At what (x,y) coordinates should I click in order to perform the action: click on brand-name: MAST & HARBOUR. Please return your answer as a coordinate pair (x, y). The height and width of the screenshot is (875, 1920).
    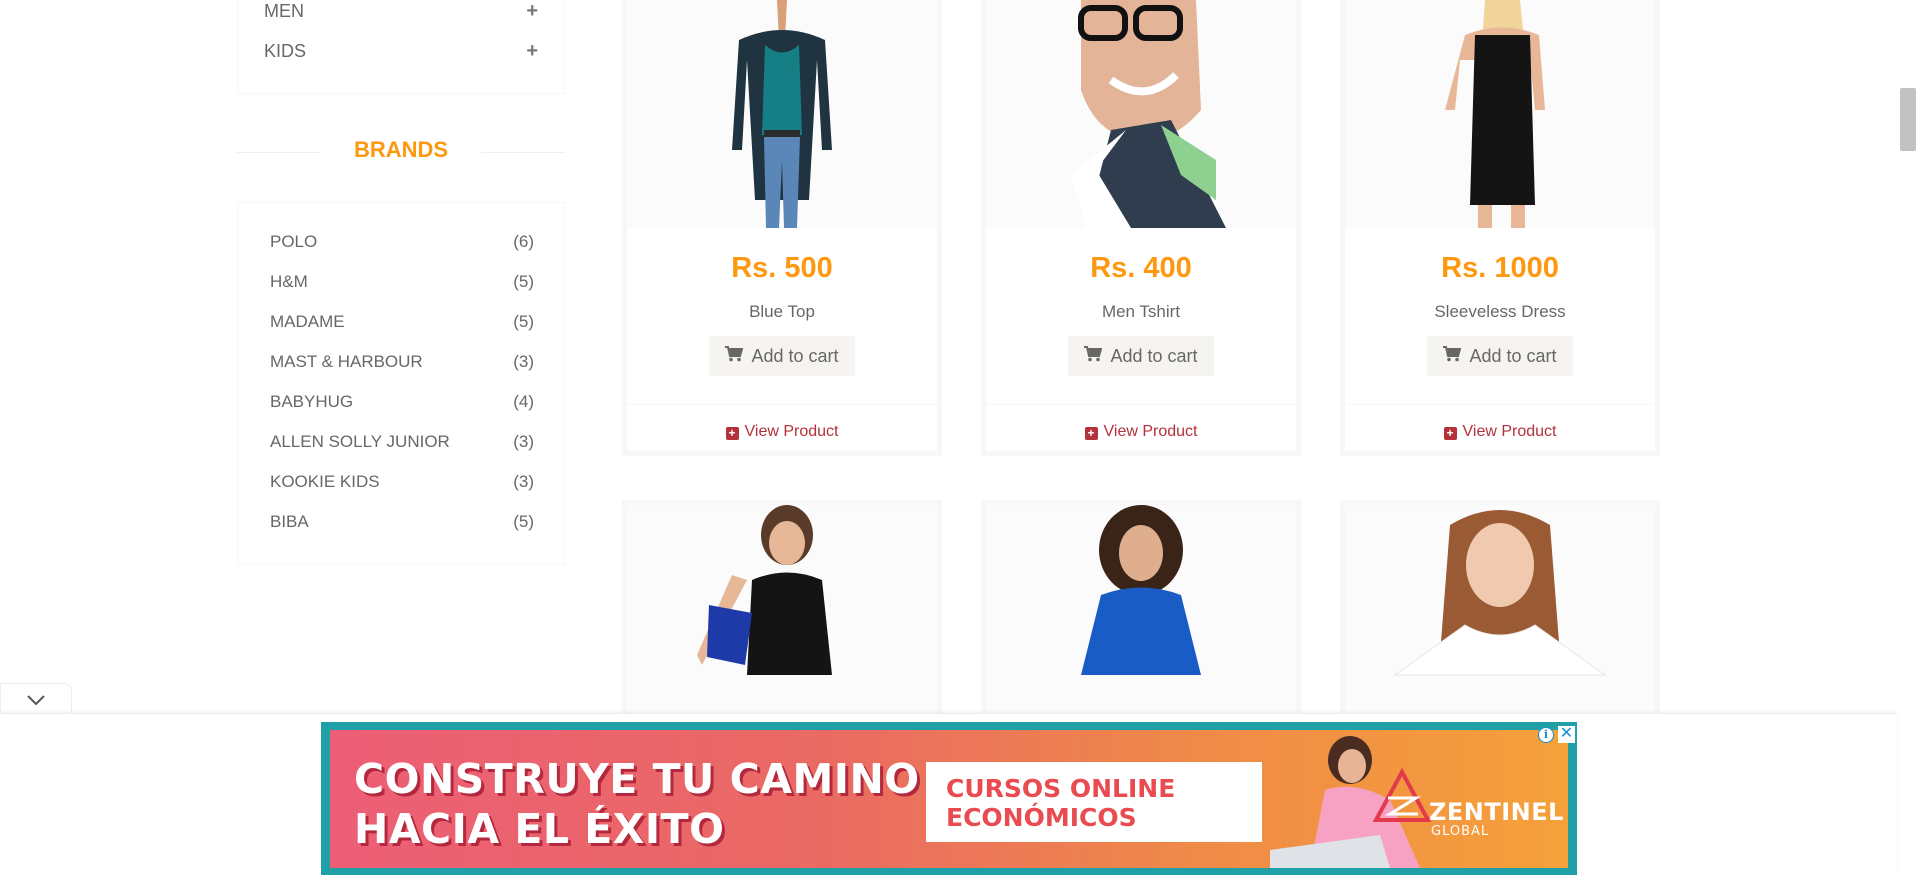
    Looking at the image, I should click on (346, 361).